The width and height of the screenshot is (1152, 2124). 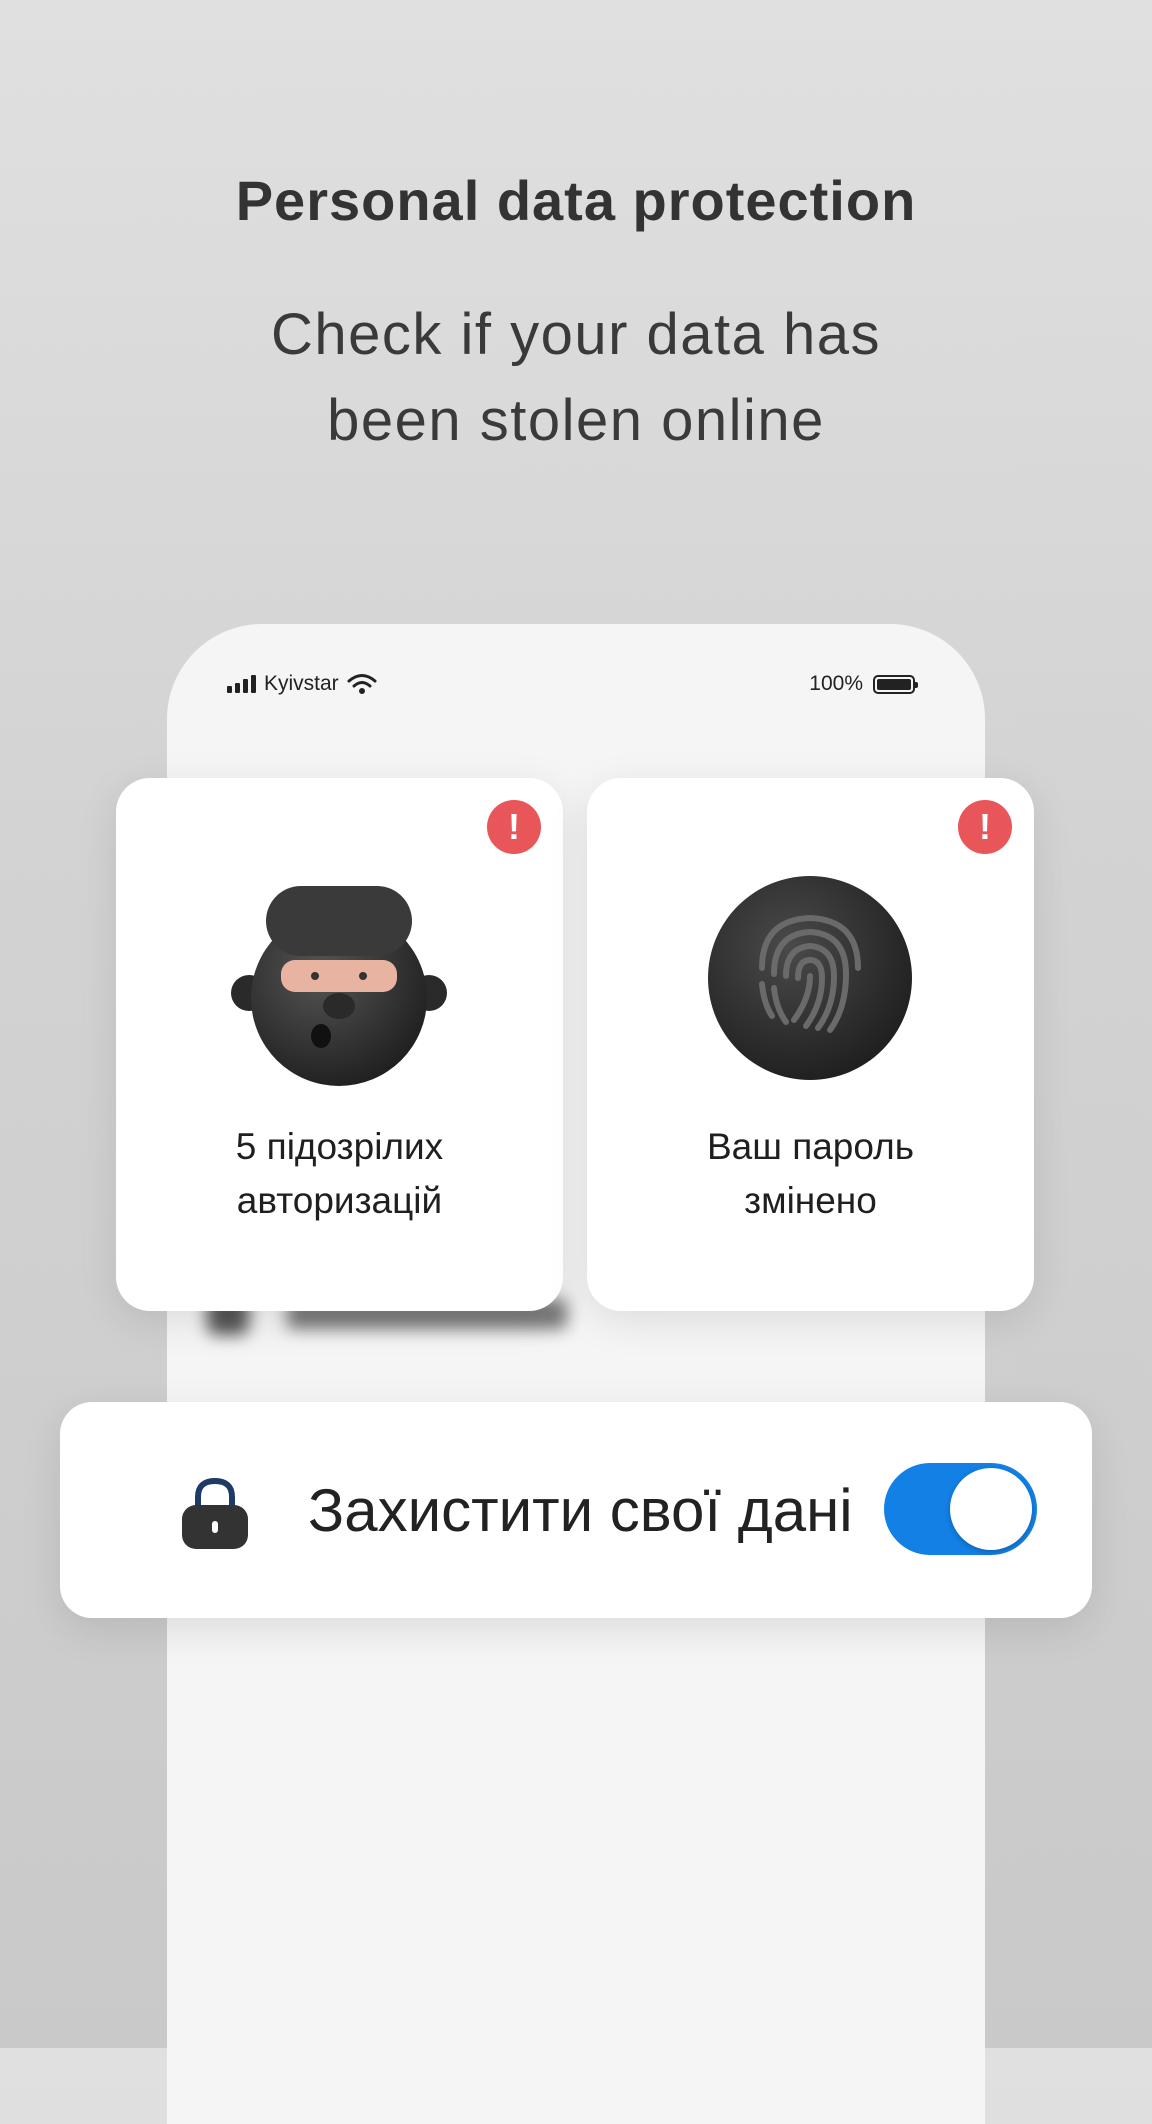 What do you see at coordinates (215, 1513) in the screenshot?
I see `lock-icon` at bounding box center [215, 1513].